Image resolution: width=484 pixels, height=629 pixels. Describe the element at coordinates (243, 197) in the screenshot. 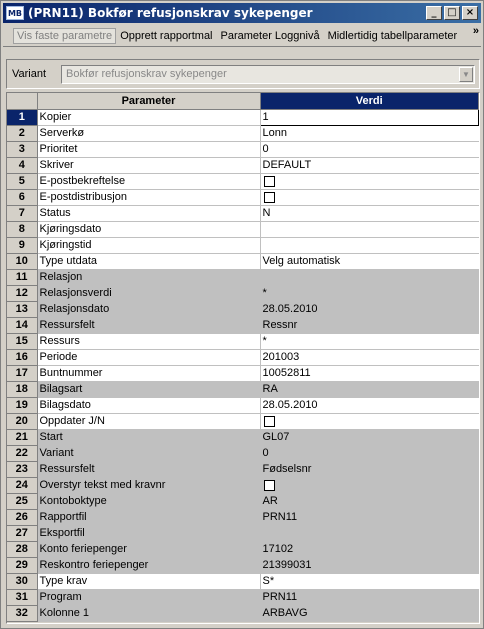

I see `table-row: 6 E-postdistribusjon` at that location.